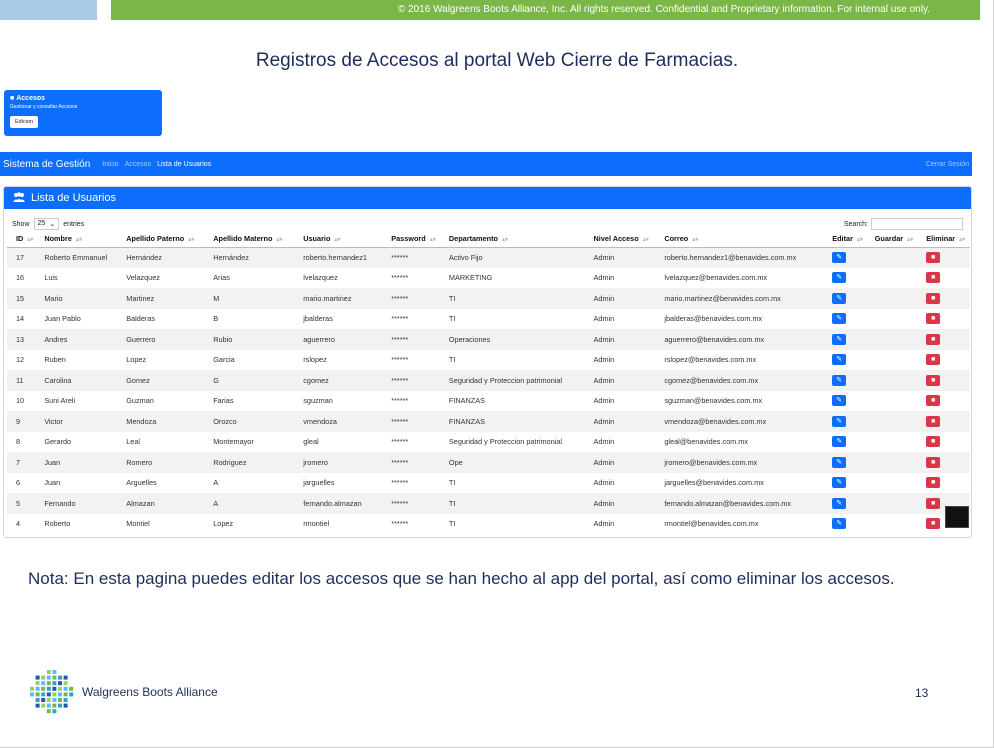 This screenshot has width=994, height=748. I want to click on table-cell: 10, so click(20, 401).